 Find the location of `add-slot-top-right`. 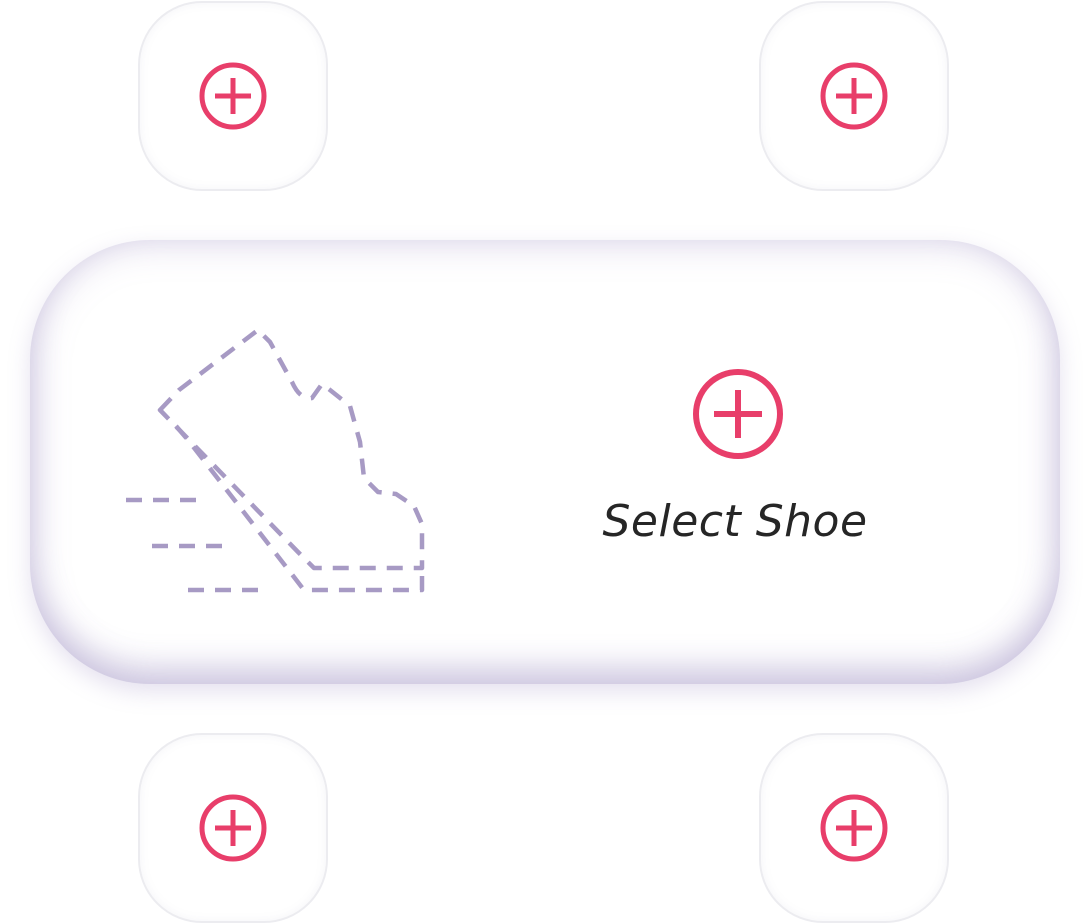

add-slot-top-right is located at coordinates (854, 96).